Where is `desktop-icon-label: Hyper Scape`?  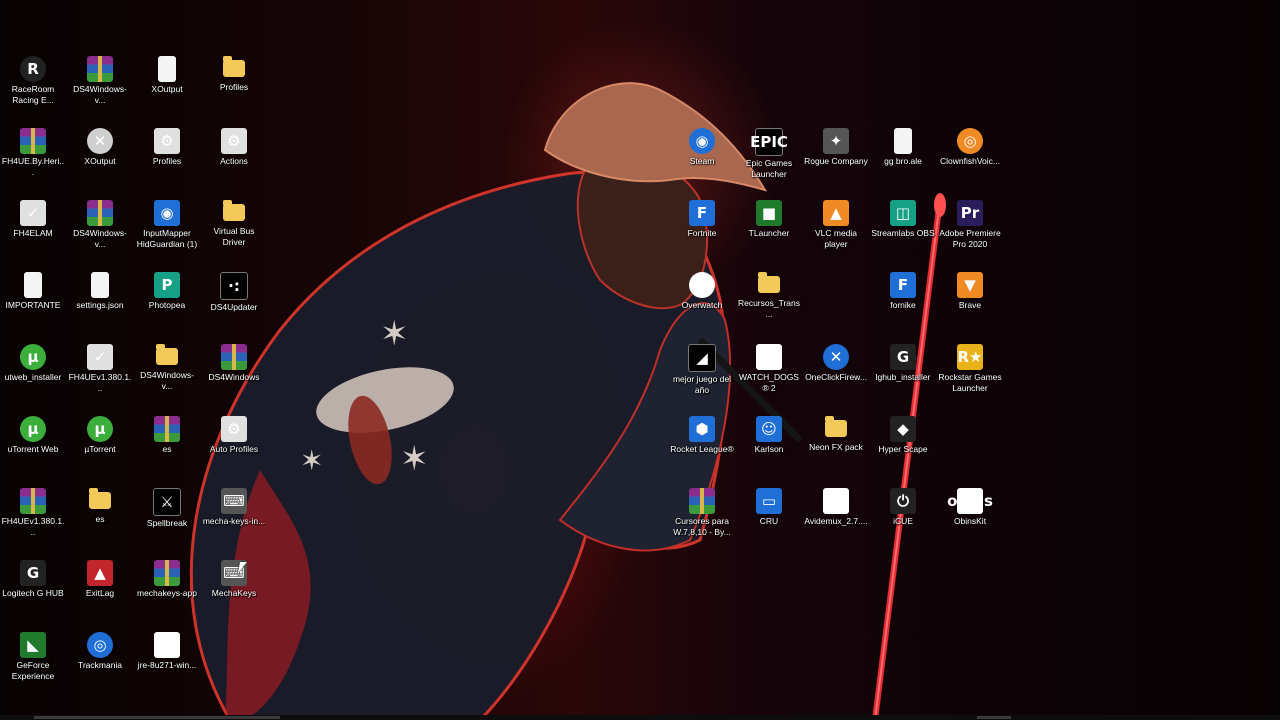 desktop-icon-label: Hyper Scape is located at coordinates (903, 449).